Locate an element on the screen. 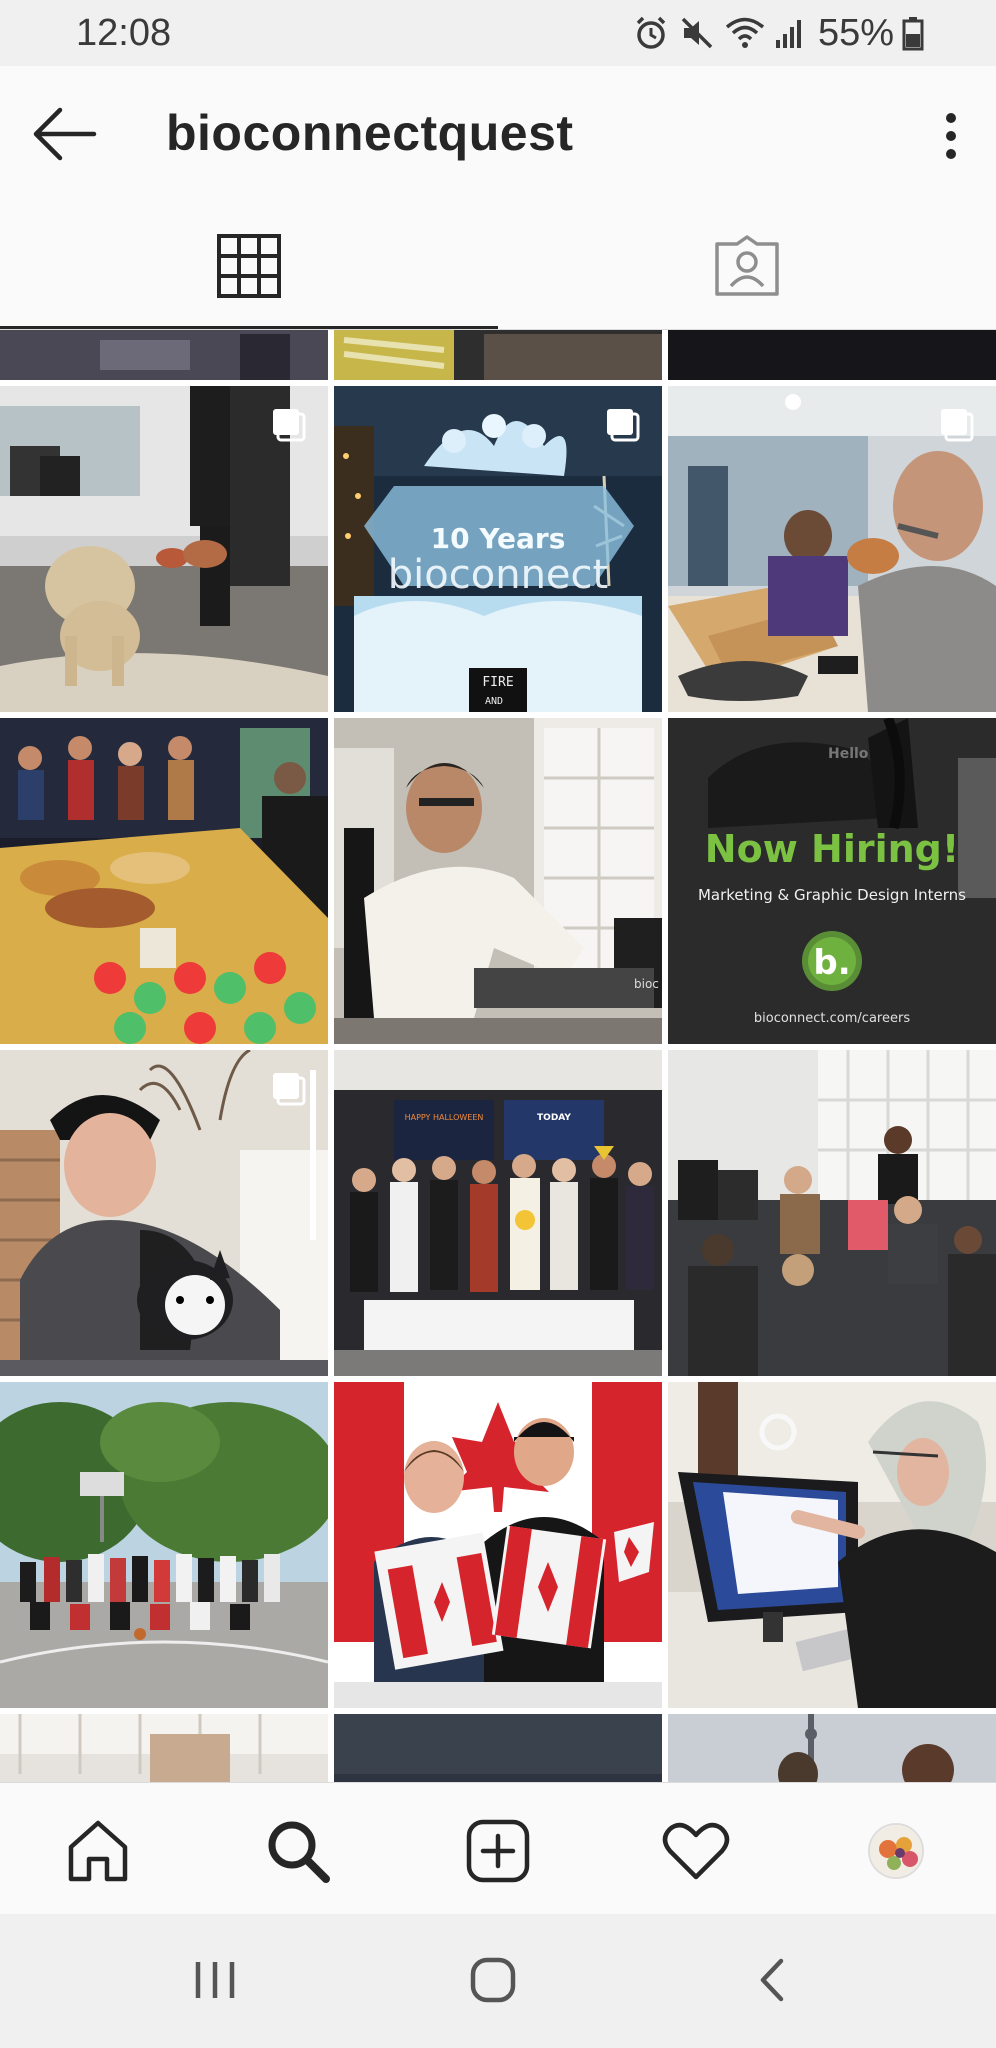 The height and width of the screenshot is (2048, 996). system-back-button is located at coordinates (773, 1980).